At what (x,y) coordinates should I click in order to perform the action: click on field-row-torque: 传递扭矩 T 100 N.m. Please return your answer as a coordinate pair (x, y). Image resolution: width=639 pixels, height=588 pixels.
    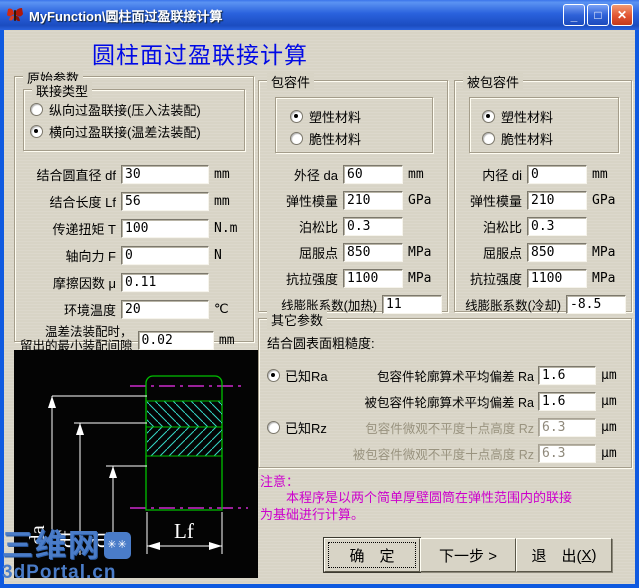
    Looking at the image, I should click on (134, 228).